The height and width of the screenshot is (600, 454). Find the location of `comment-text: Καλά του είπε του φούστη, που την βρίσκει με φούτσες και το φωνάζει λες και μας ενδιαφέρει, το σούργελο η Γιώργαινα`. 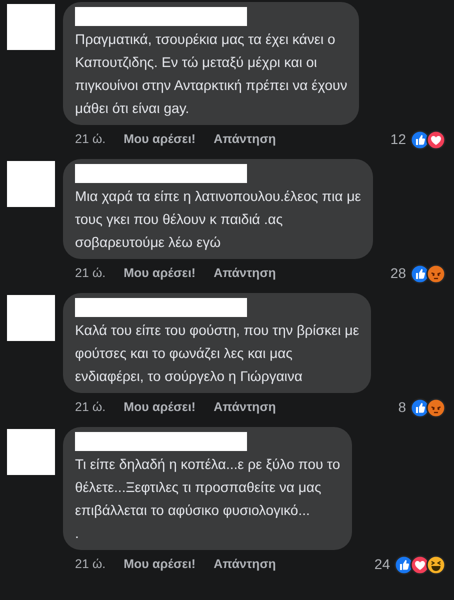

comment-text: Καλά του είπε του φούστη, που την βρίσκει με φούτσες και το φωνάζει λες και μας ενδιαφέρει, το σούργελο η Γιώργαινα is located at coordinates (217, 353).